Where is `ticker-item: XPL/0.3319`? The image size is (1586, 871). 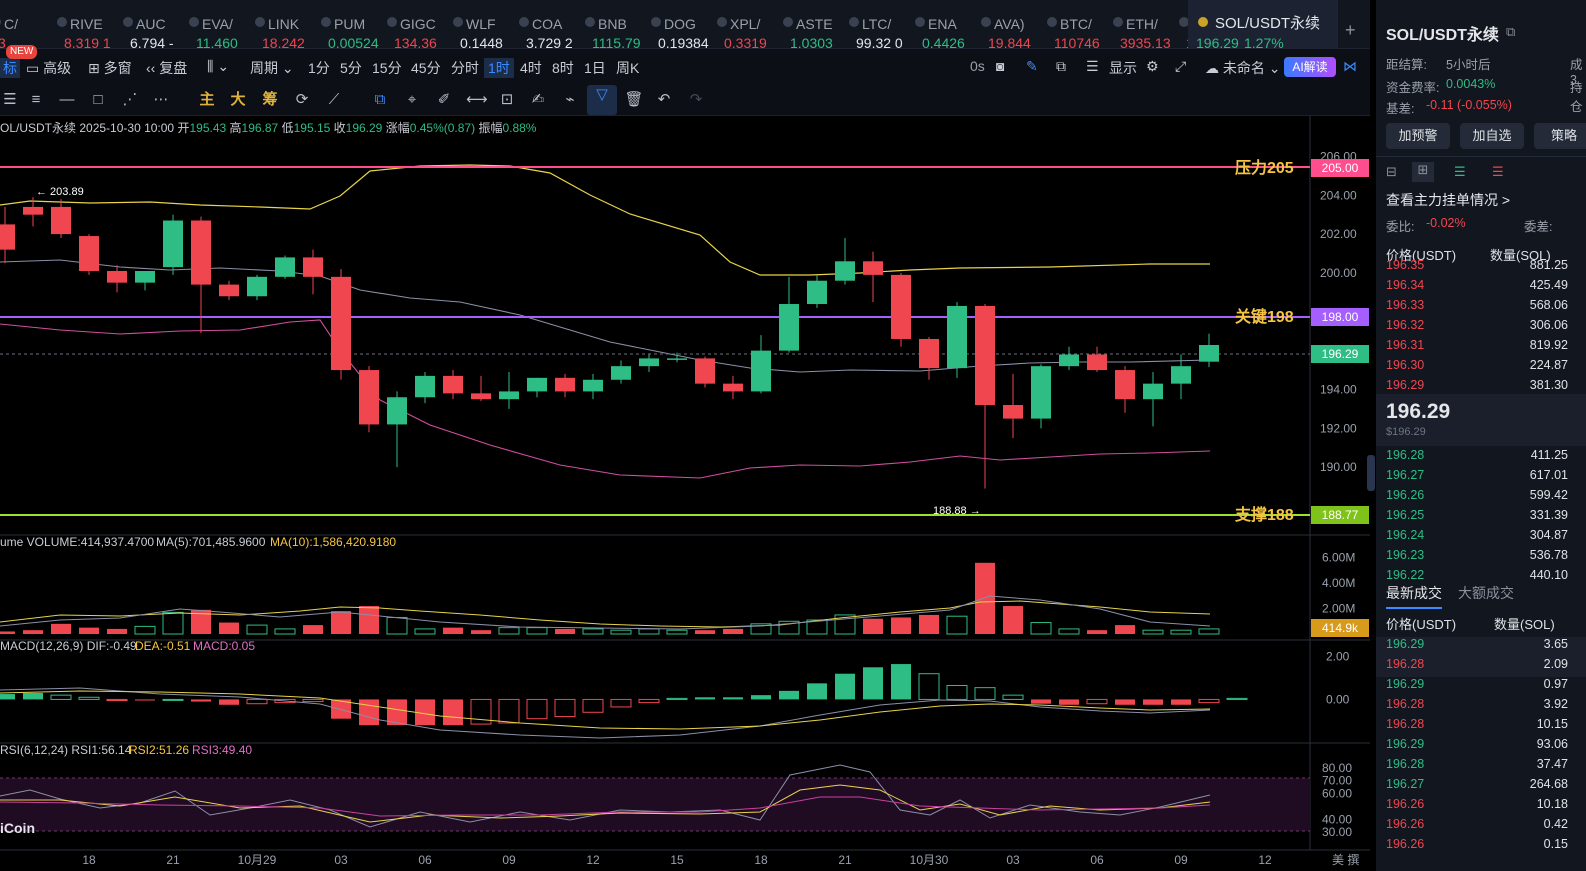 ticker-item: XPL/0.3319 is located at coordinates (750, 24).